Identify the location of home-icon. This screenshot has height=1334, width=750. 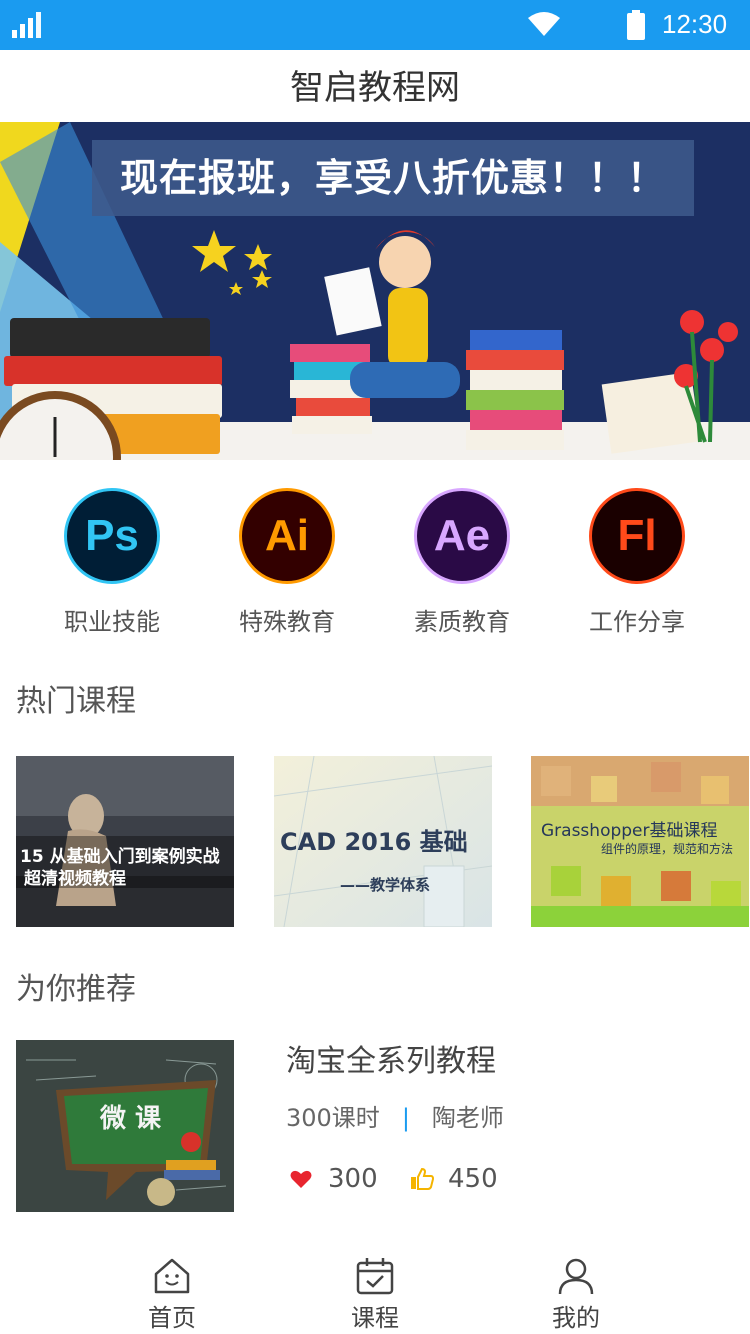
(172, 1276).